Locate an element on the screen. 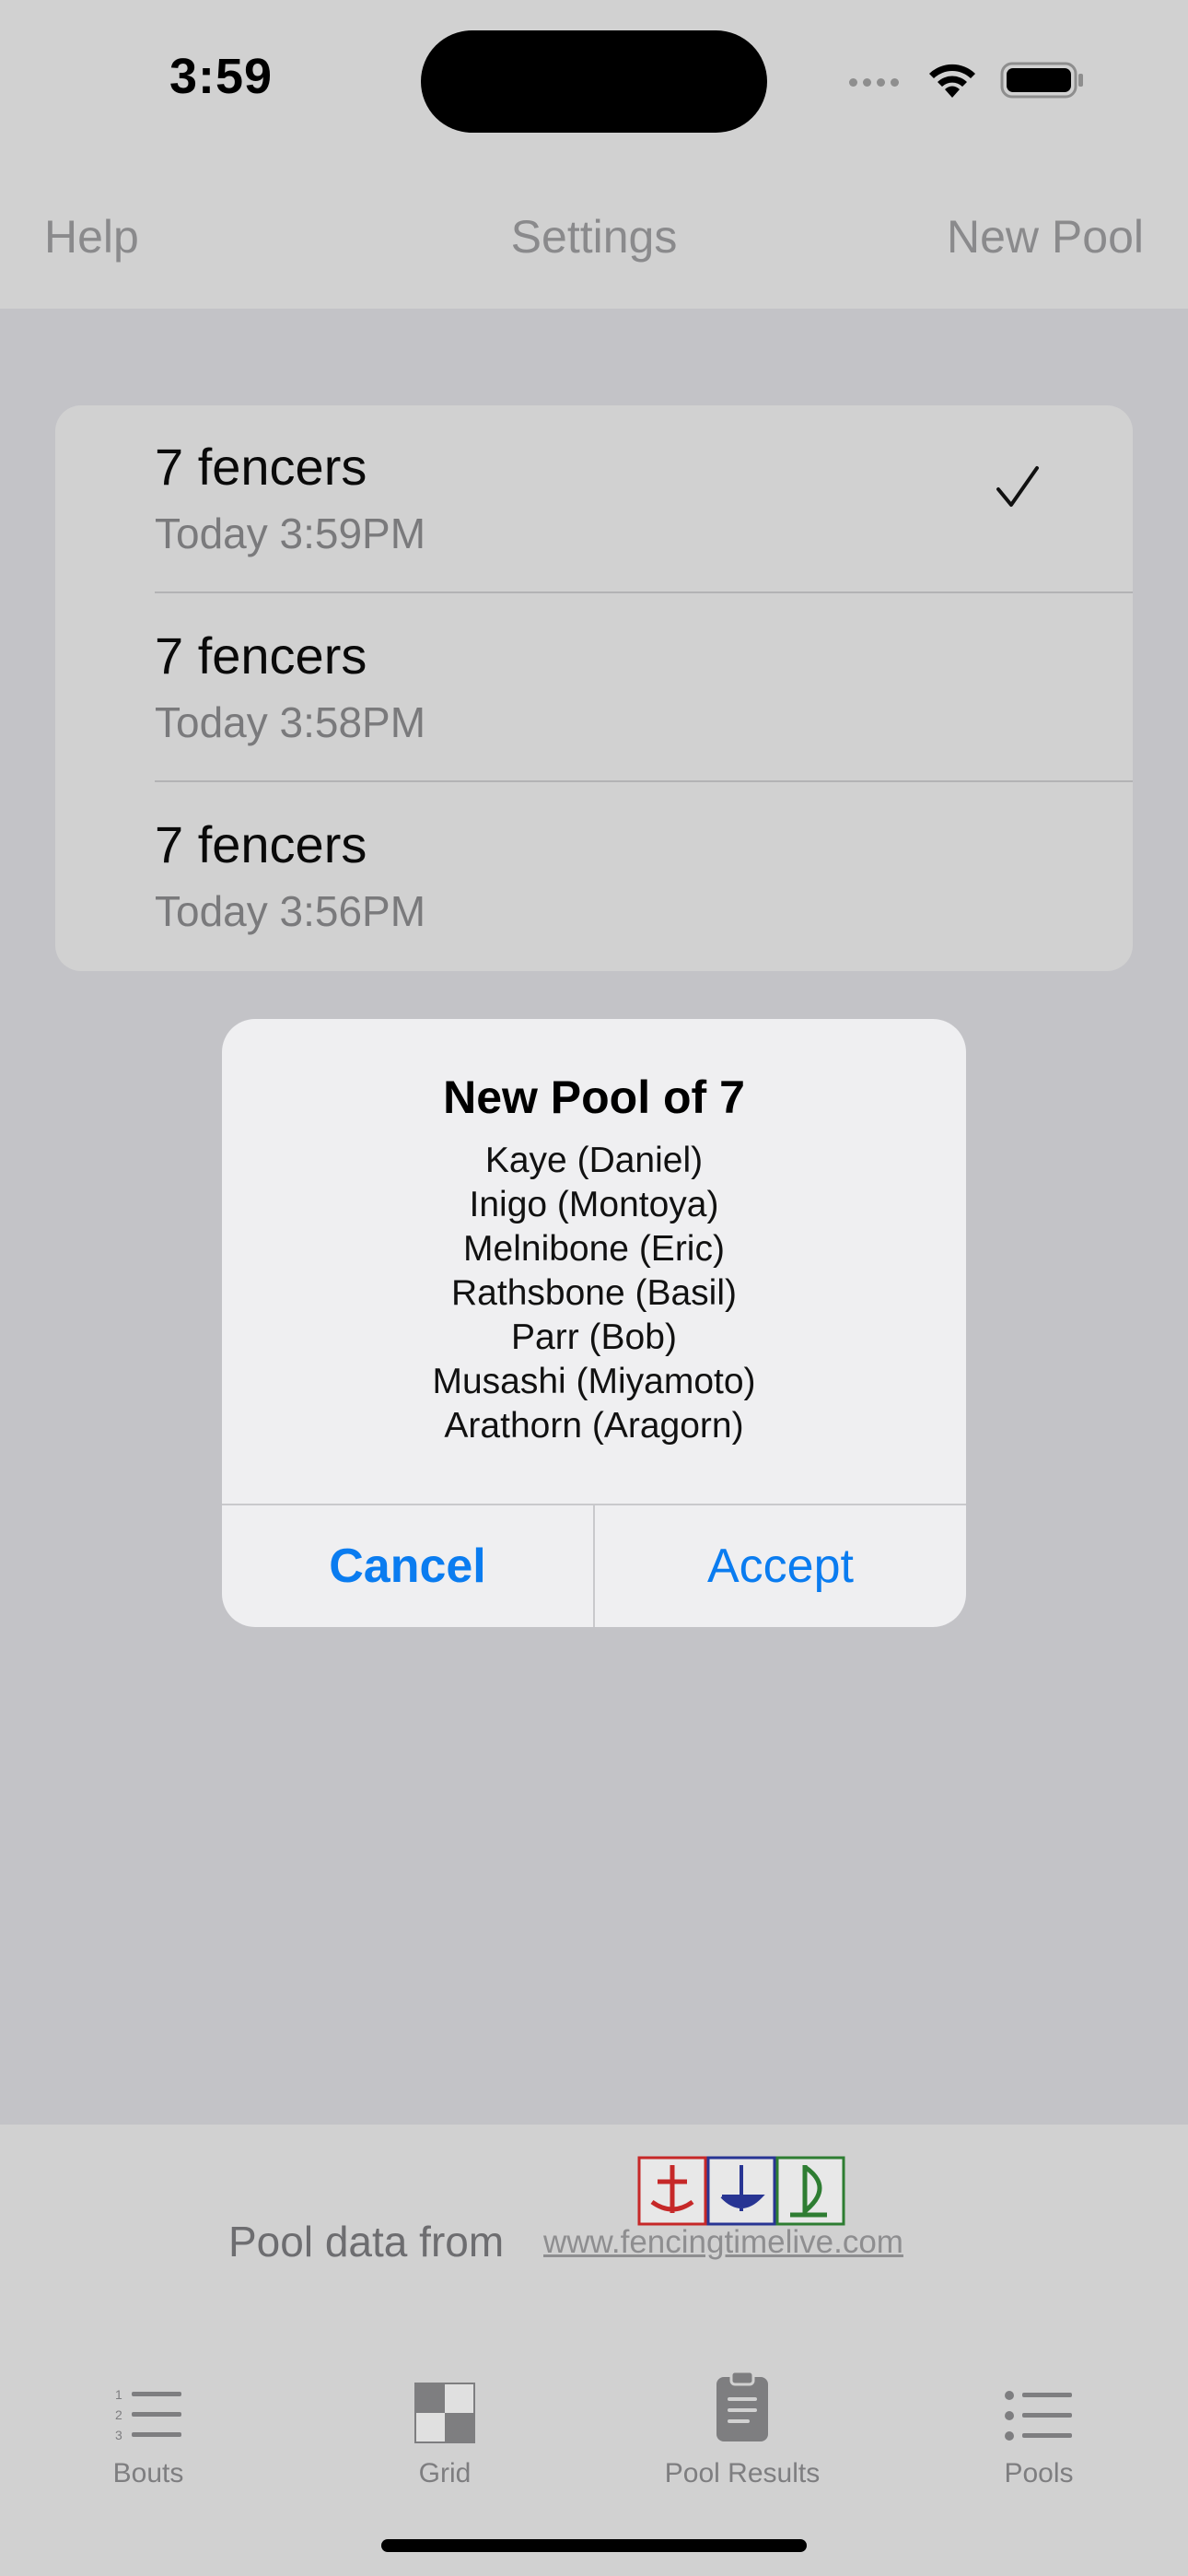 The image size is (1188, 2576). battery-icon is located at coordinates (1042, 82).